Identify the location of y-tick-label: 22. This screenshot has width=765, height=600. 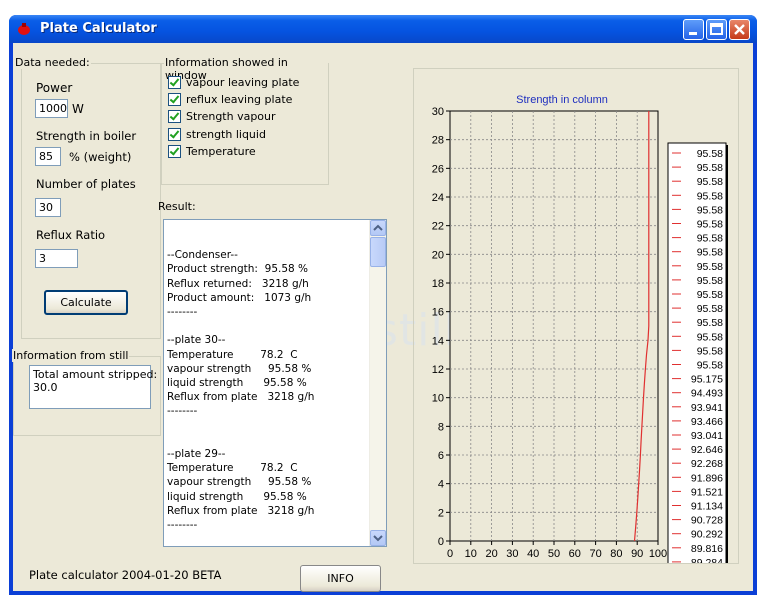
(438, 227).